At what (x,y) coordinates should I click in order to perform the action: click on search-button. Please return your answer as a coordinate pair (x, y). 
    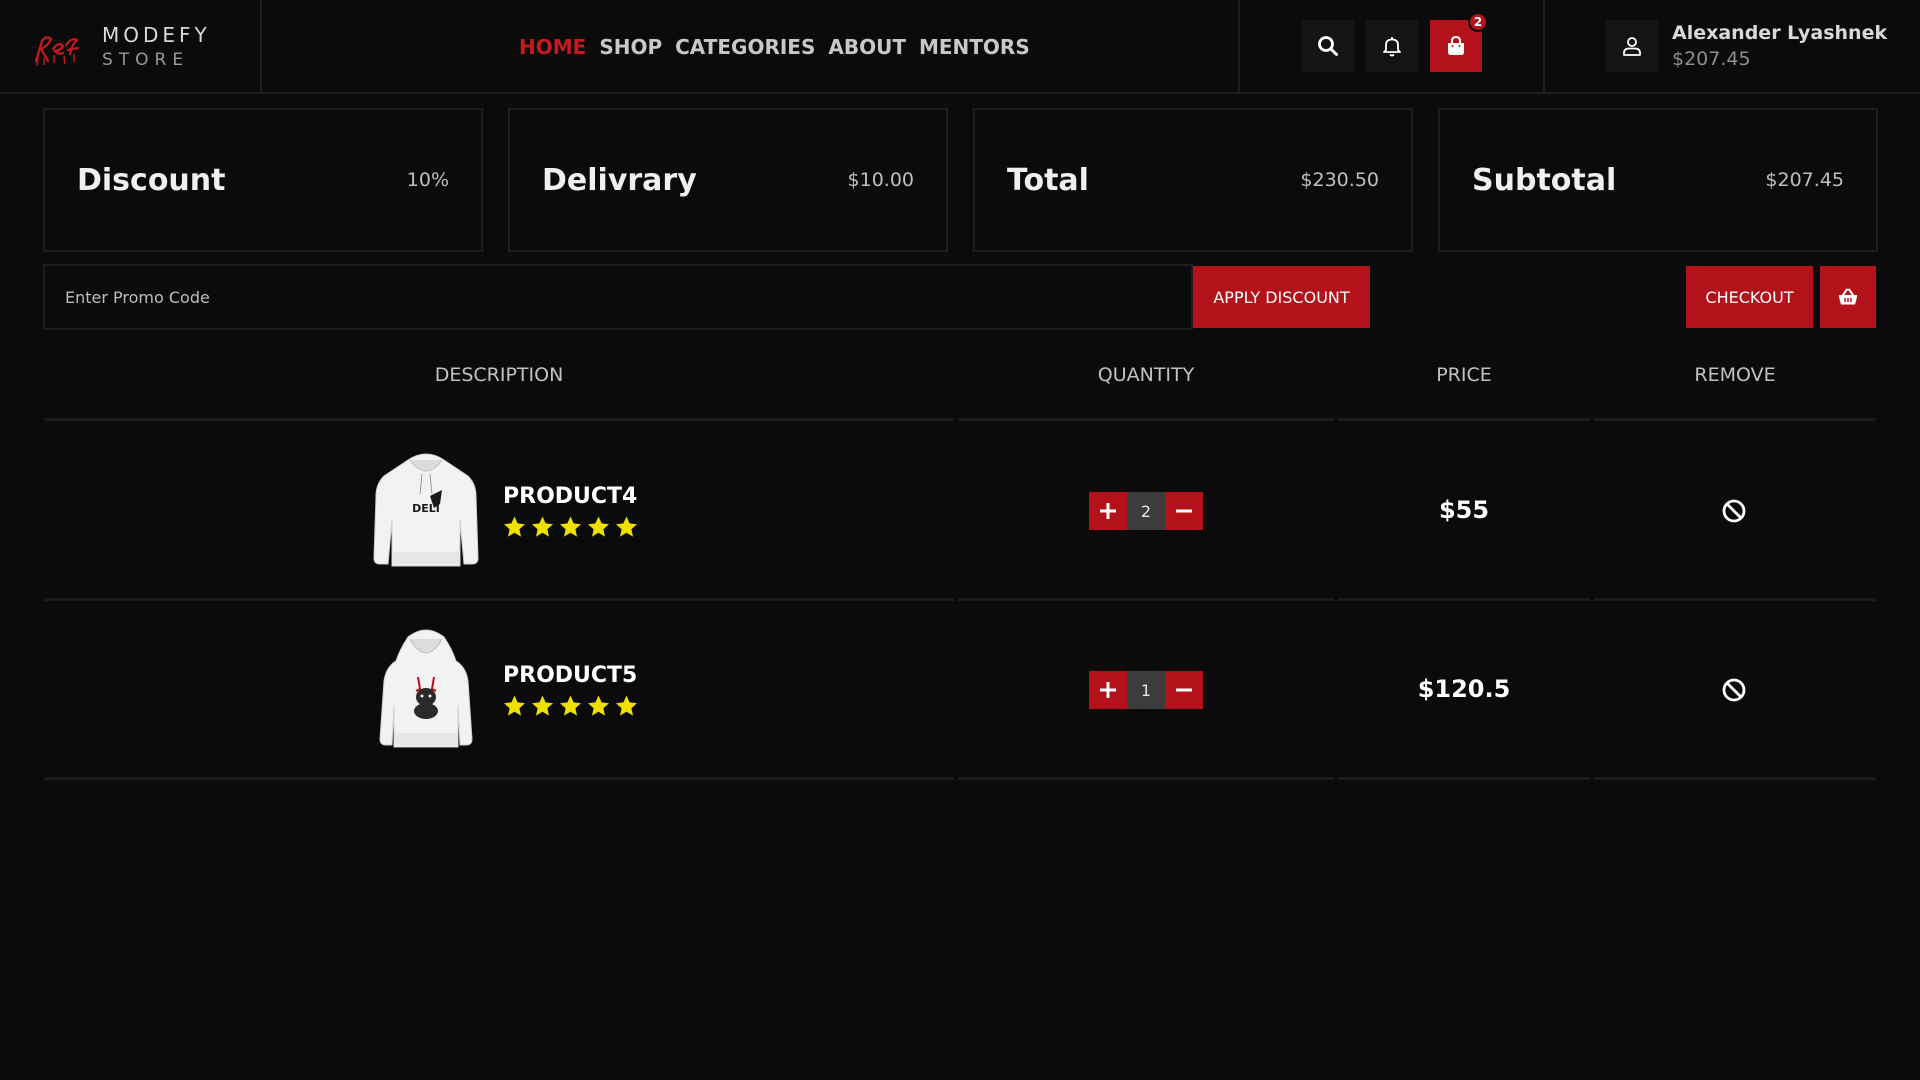
    Looking at the image, I should click on (1328, 46).